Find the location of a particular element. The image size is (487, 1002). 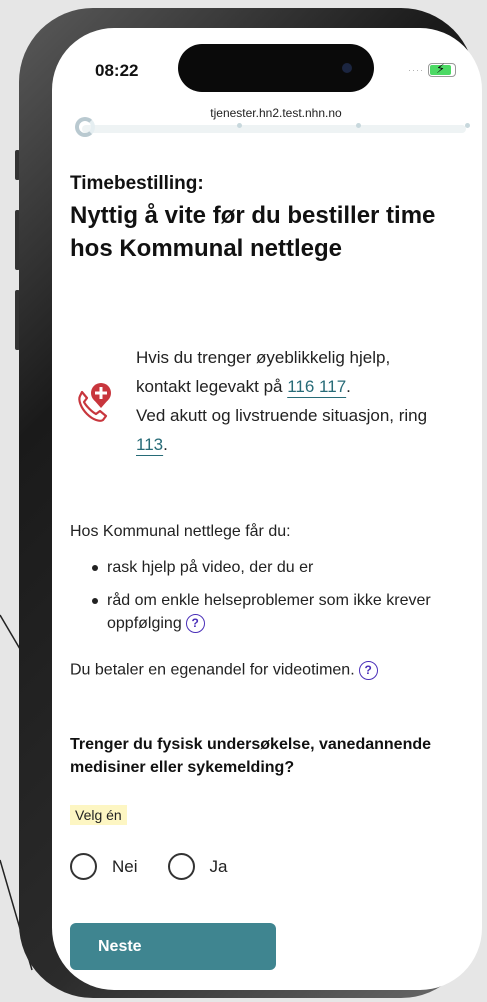

radio-option-nei: Nei is located at coordinates (104, 866).